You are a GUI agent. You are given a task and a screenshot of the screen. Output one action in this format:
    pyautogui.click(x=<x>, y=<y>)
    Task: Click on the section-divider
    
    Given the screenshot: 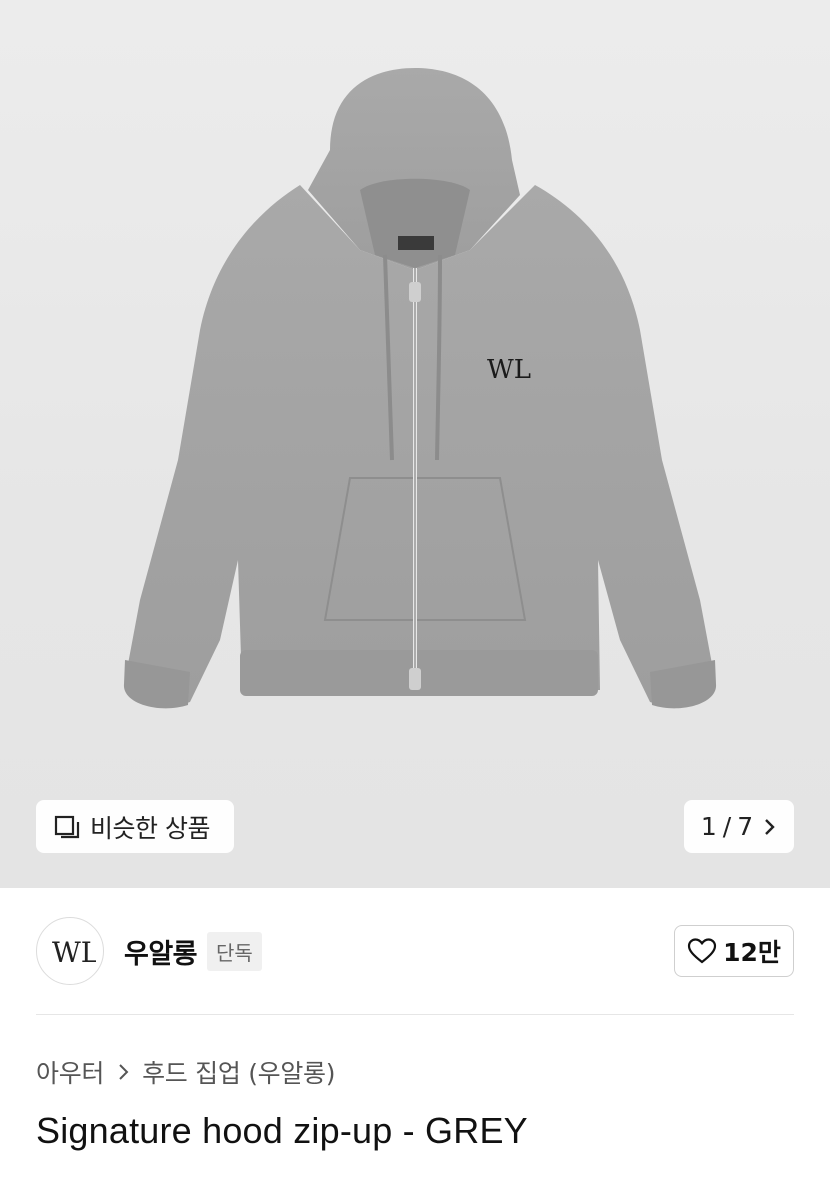 What is the action you would take?
    pyautogui.click(x=415, y=1014)
    